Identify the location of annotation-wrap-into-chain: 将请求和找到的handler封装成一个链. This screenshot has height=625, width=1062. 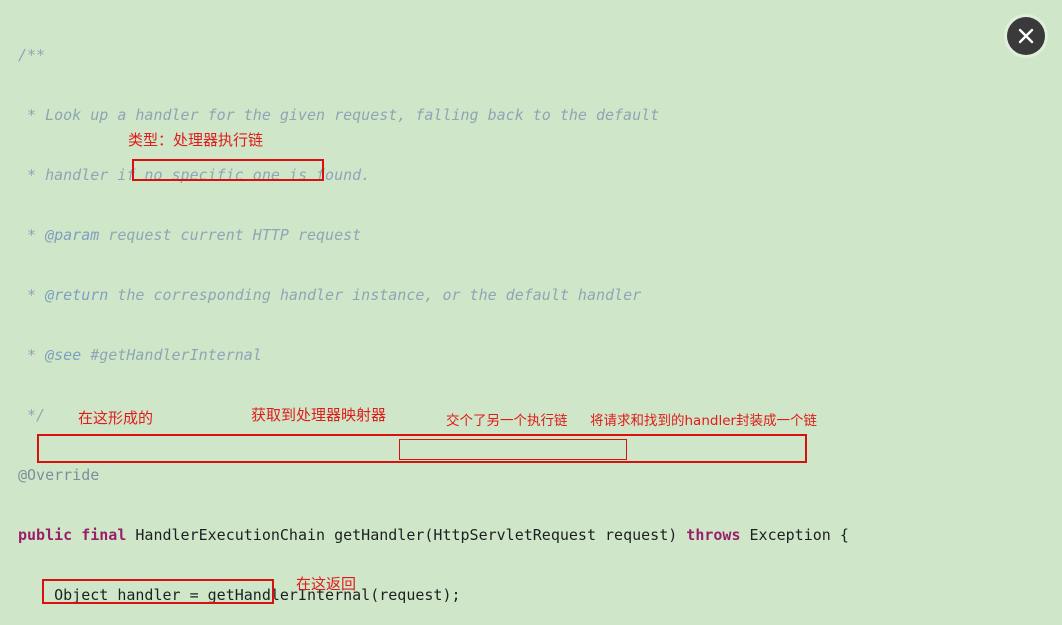
(704, 421).